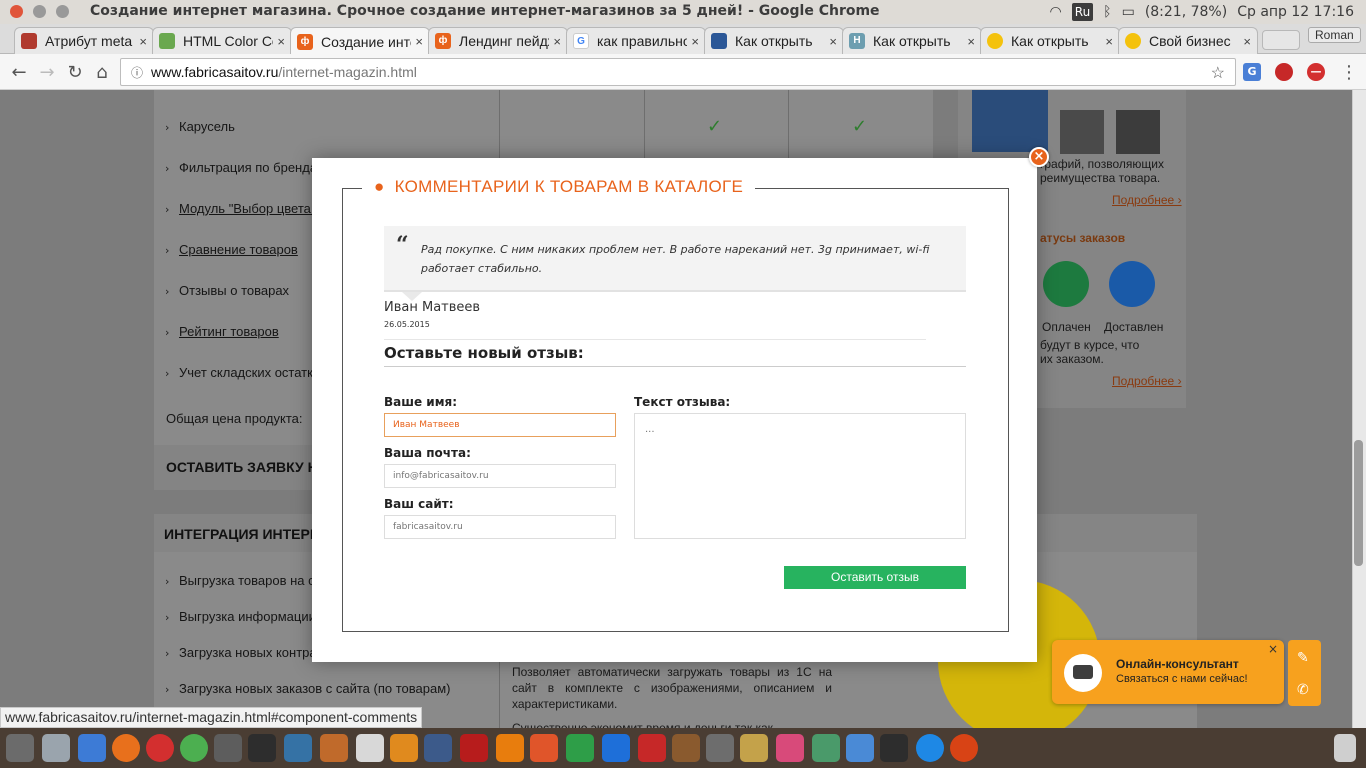 The width and height of the screenshot is (1366, 768). Describe the element at coordinates (62, 11) in the screenshot. I see `window-maximize-button` at that location.